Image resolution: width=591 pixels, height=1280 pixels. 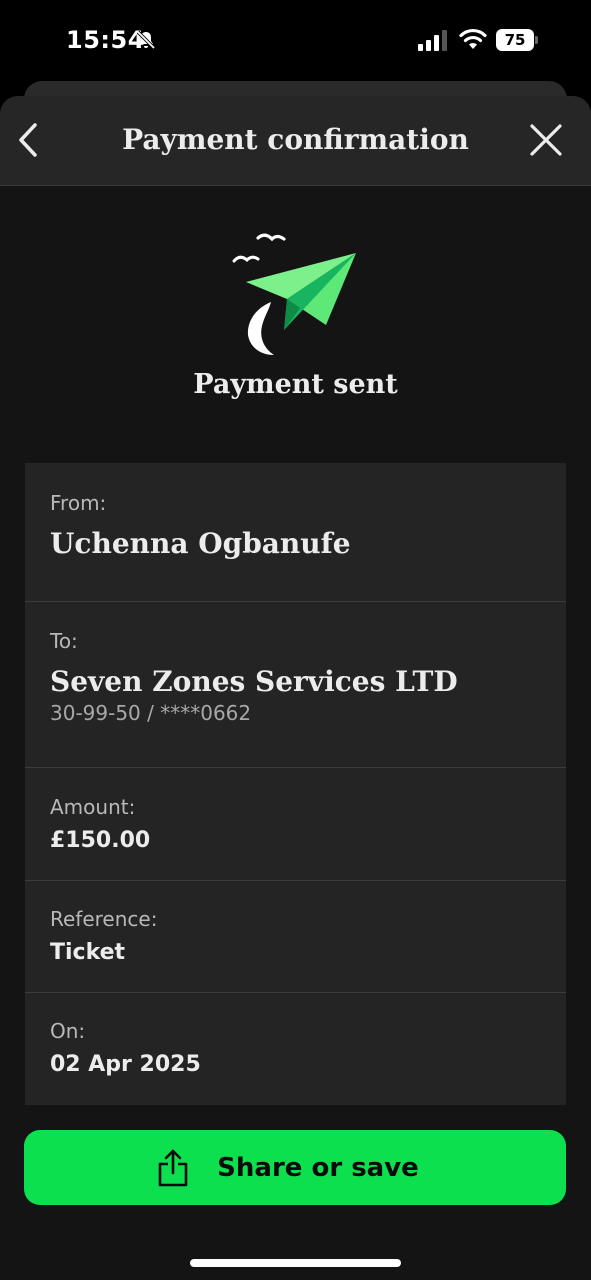 What do you see at coordinates (146, 40) in the screenshot?
I see `bell-slash-icon` at bounding box center [146, 40].